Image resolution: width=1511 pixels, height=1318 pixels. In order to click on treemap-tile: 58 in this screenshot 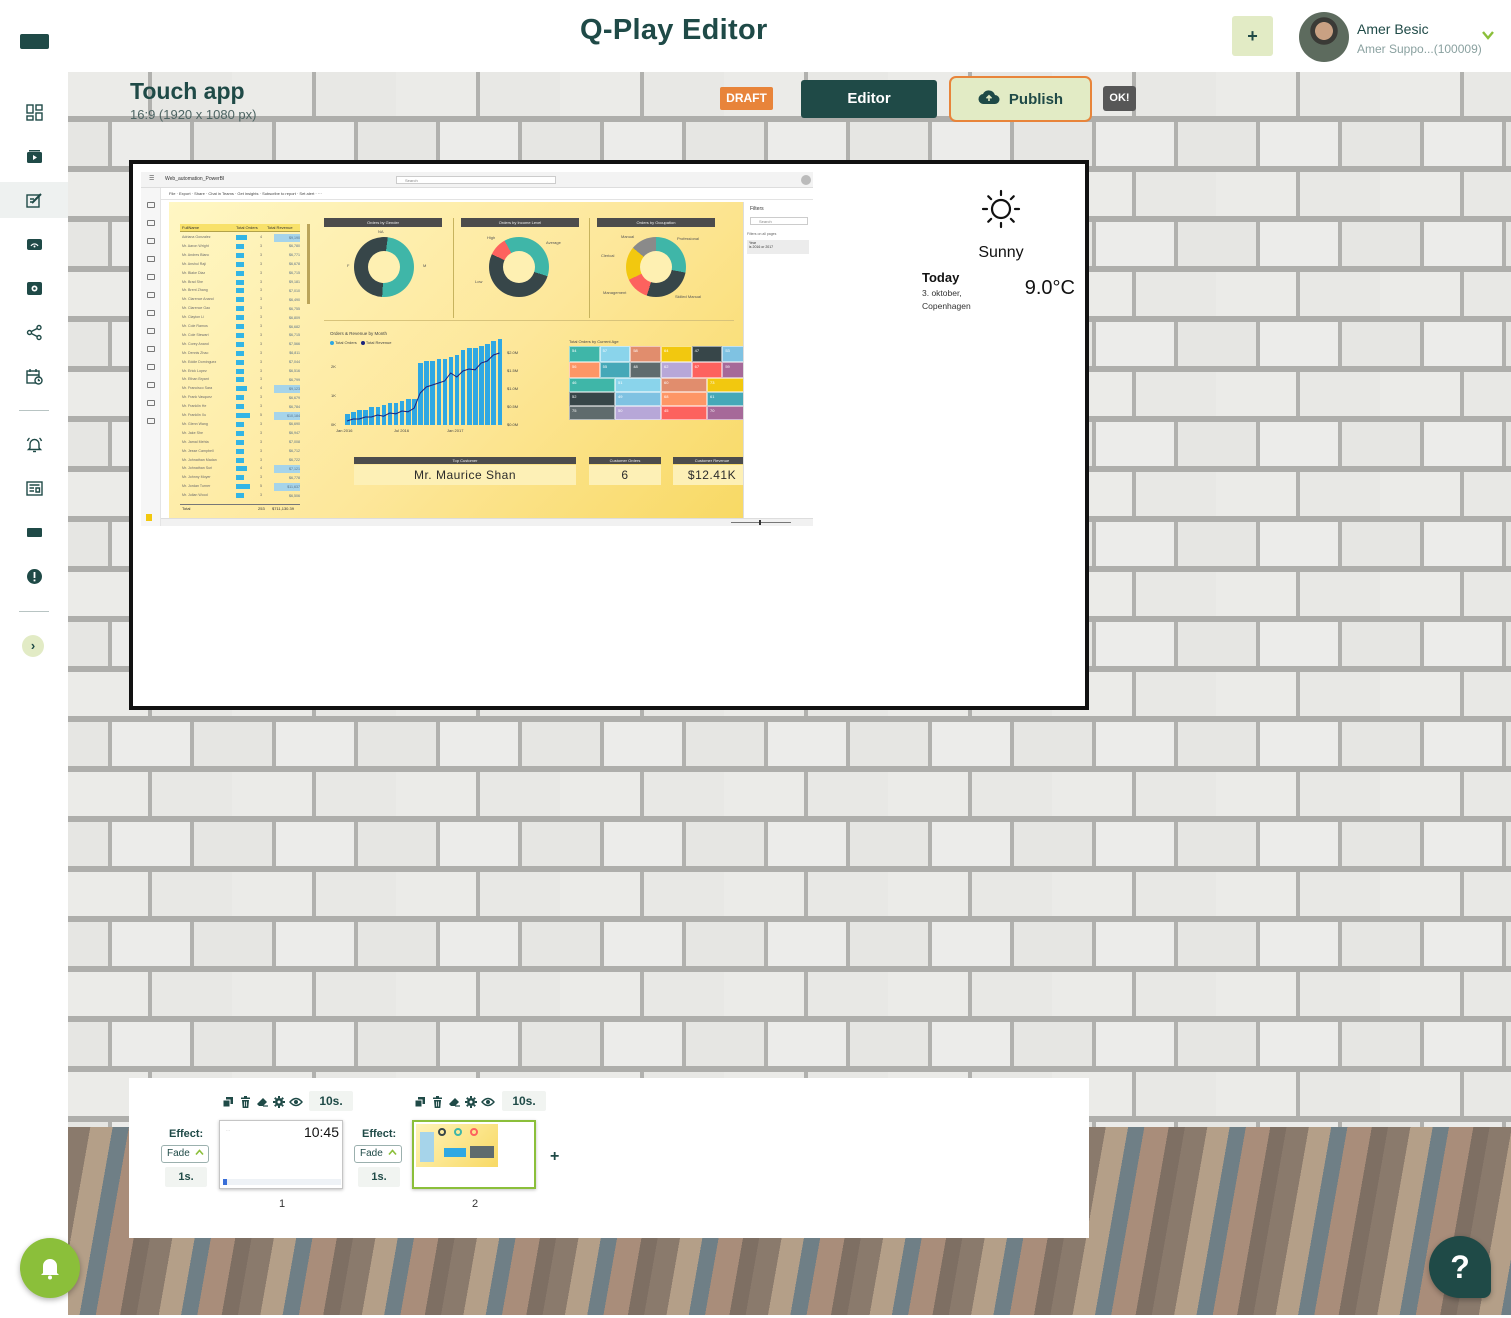, I will do `click(645, 354)`.